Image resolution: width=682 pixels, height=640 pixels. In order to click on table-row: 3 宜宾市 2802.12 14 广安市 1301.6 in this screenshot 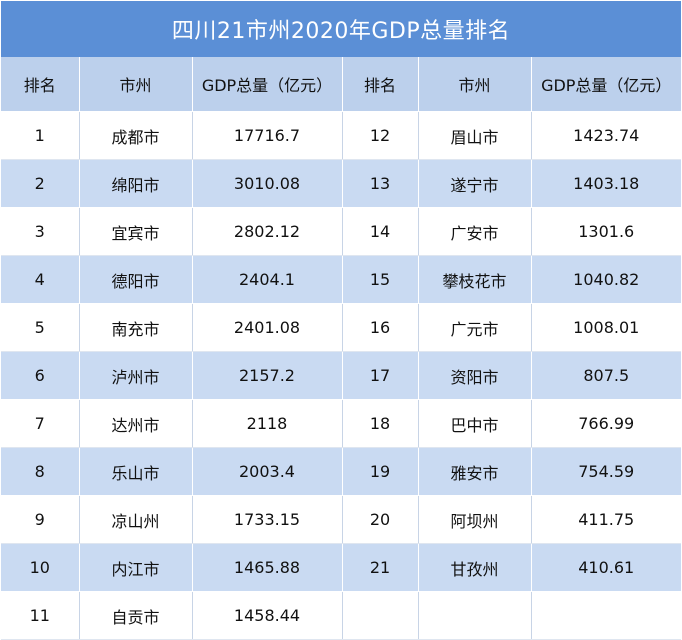, I will do `click(341, 231)`.